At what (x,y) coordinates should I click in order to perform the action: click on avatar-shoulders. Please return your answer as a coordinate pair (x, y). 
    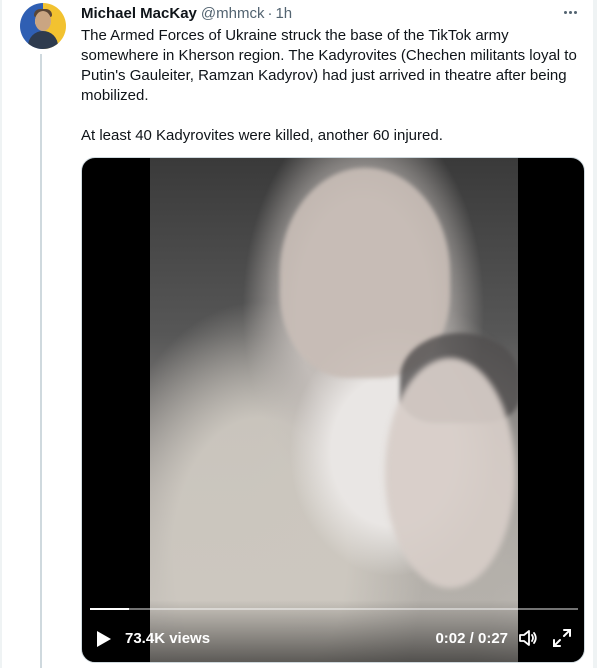
    Looking at the image, I should click on (43, 40).